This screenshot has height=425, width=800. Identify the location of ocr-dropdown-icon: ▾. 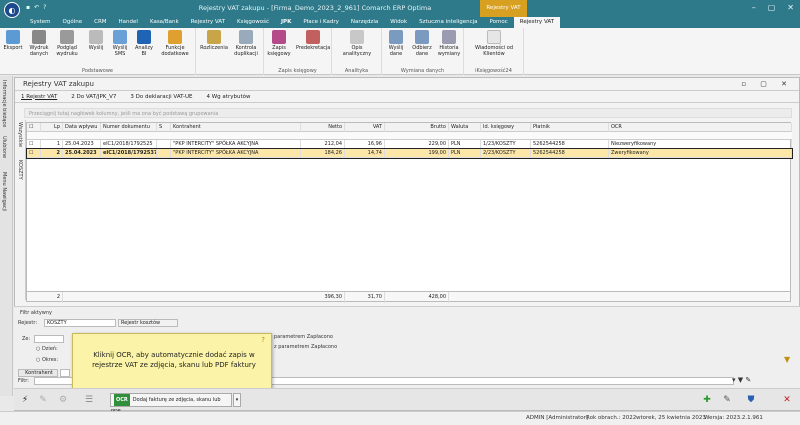
(237, 400).